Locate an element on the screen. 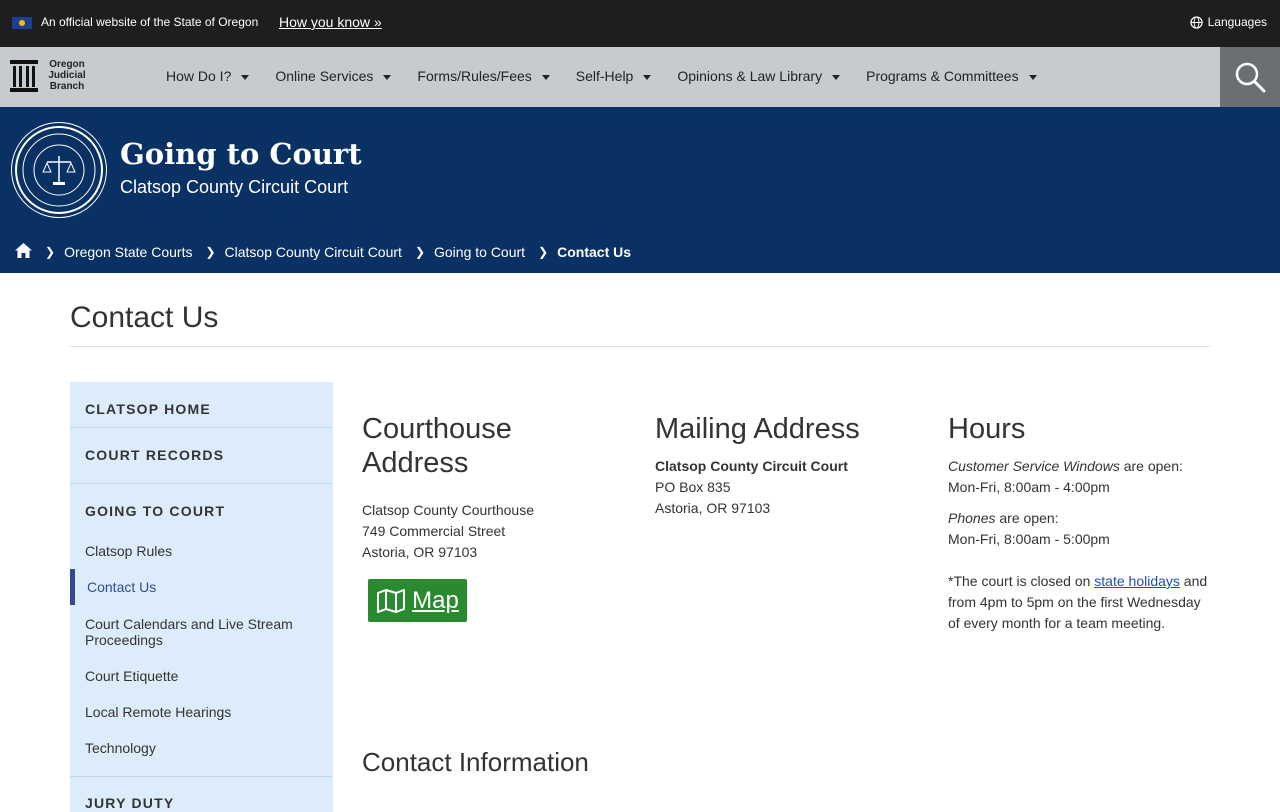 The image size is (1280, 812). menu-opinions-law-library: Opinions & Law Library is located at coordinates (759, 76).